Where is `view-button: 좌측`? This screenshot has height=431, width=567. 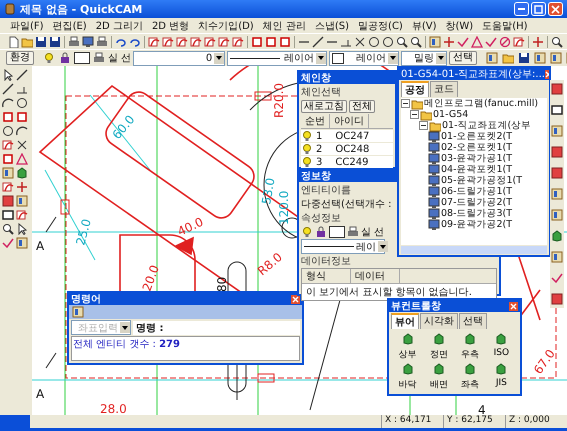 view-button: 좌측 is located at coordinates (470, 377).